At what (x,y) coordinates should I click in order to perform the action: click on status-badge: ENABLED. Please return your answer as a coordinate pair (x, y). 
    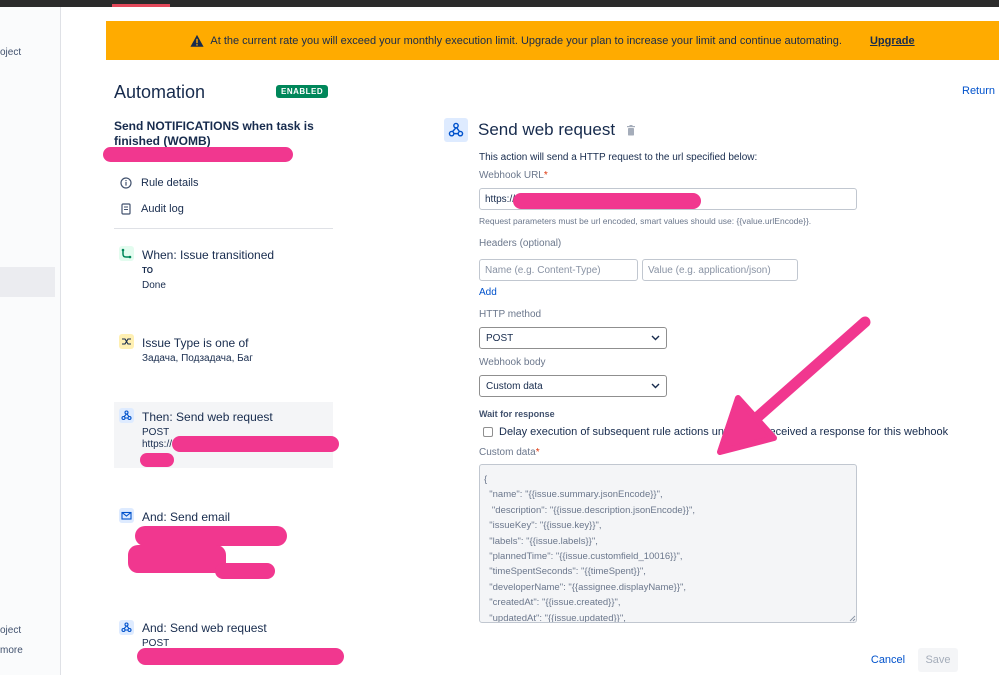
    Looking at the image, I should click on (302, 91).